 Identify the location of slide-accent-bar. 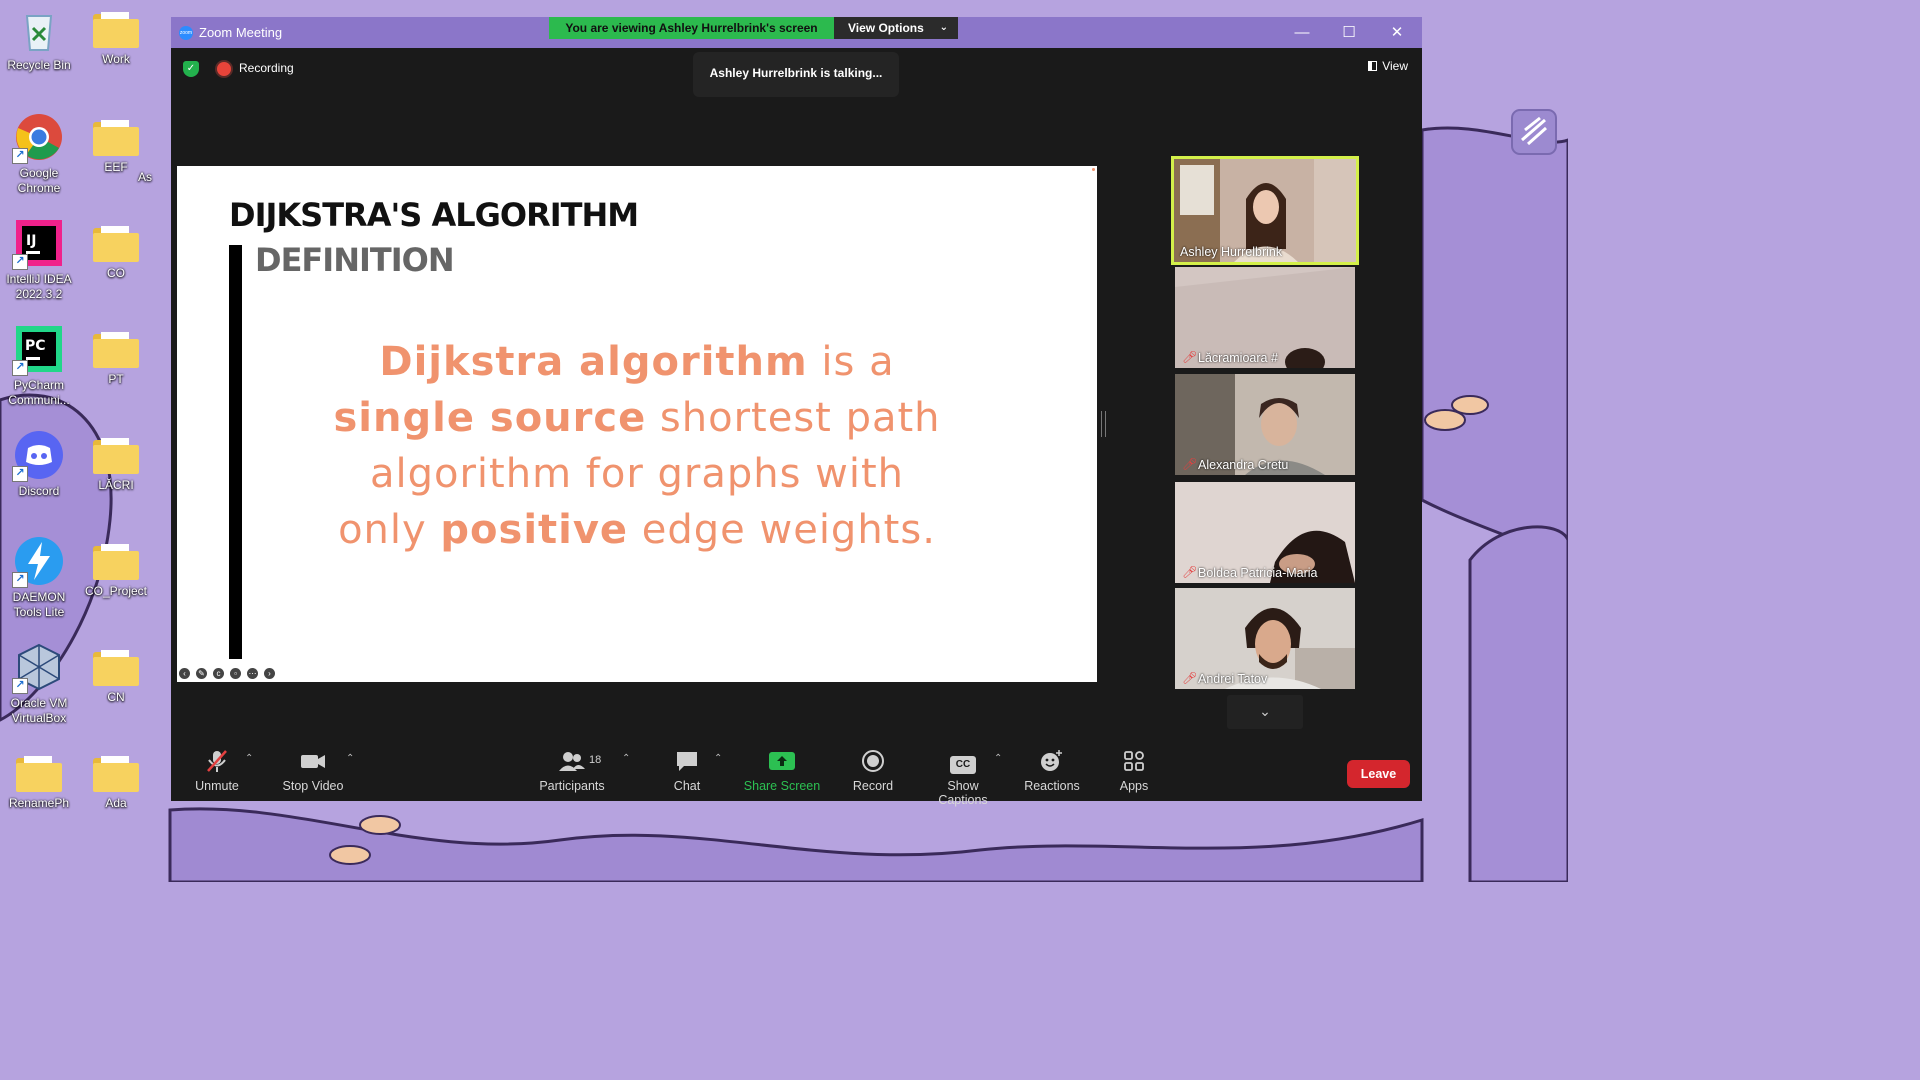
(235, 452).